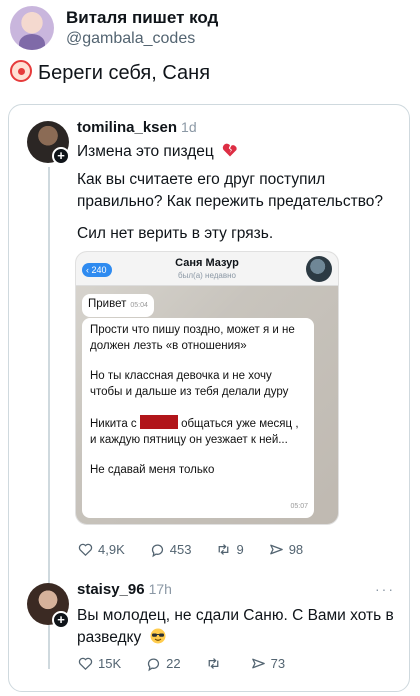  Describe the element at coordinates (111, 549) in the screenshot. I see `like-count: 4,9K` at that location.